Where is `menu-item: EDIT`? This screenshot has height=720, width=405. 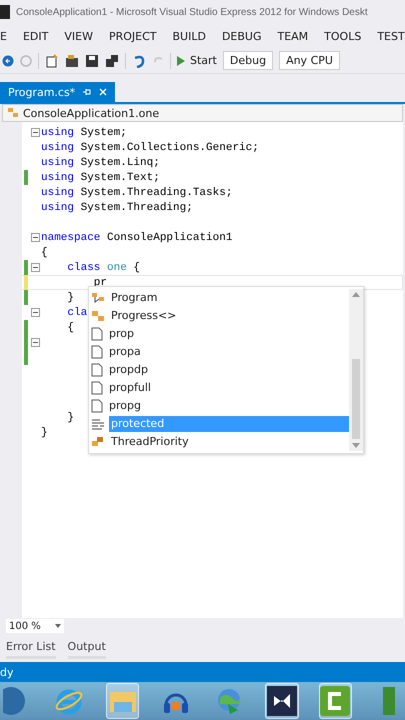
menu-item: EDIT is located at coordinates (35, 36).